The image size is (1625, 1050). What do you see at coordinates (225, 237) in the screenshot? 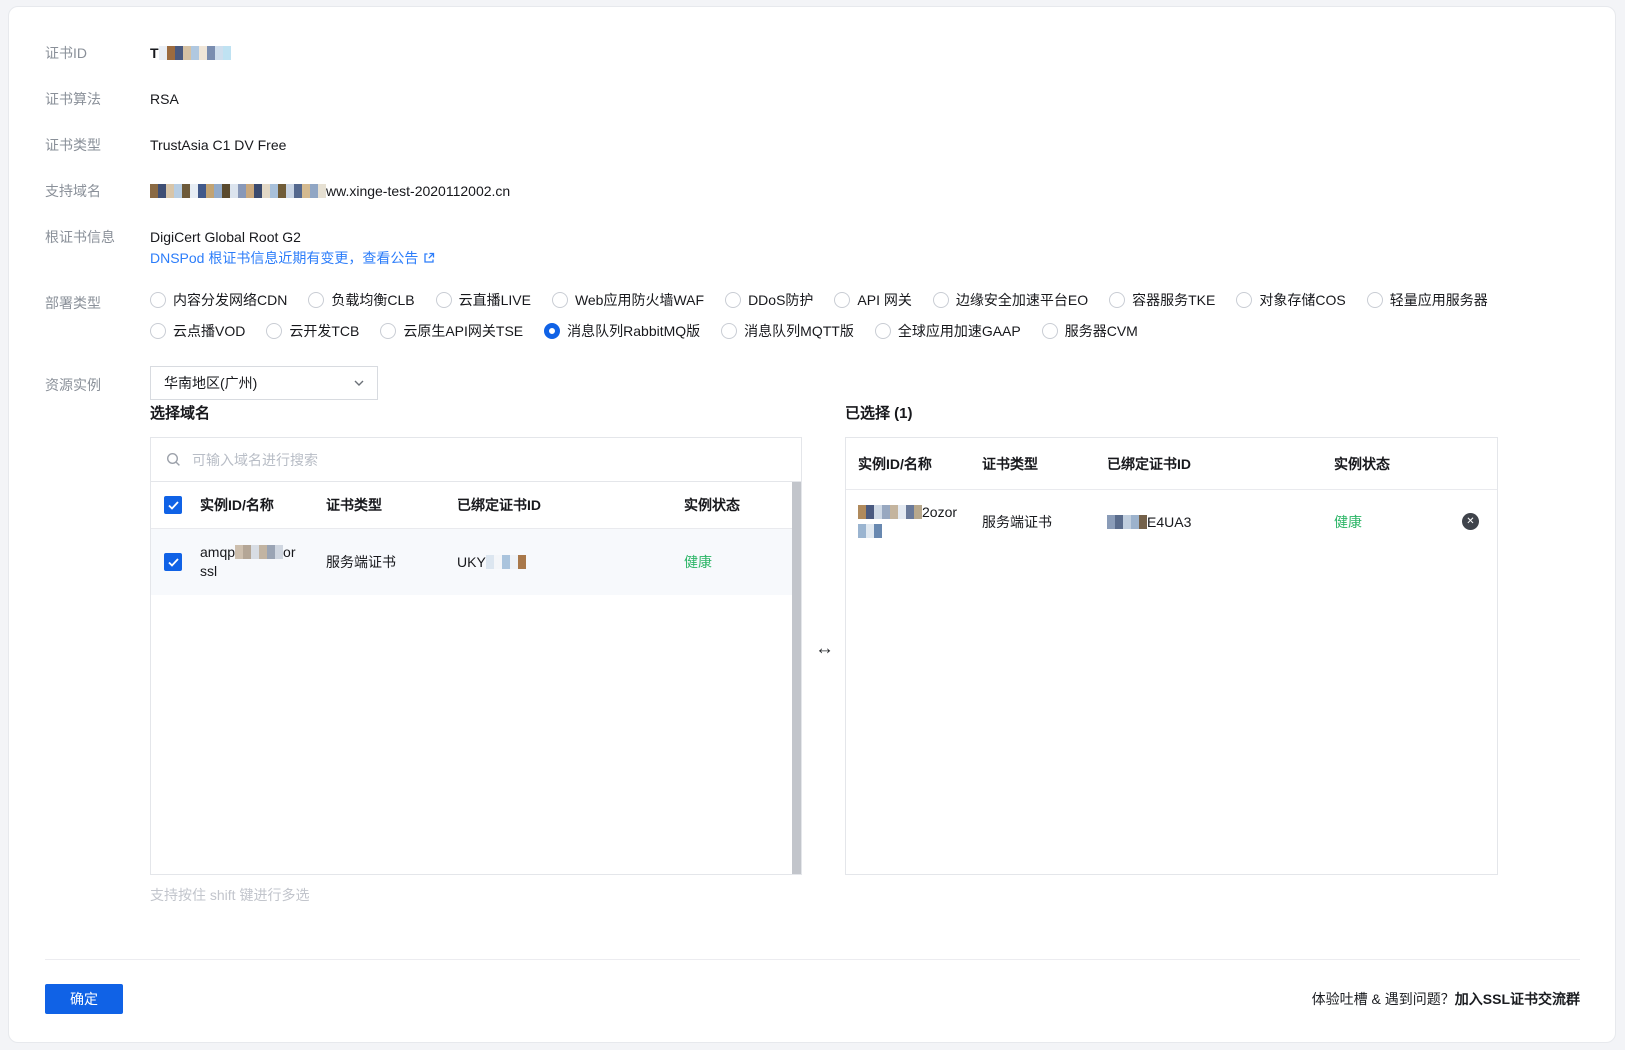
I see `root-cert-value: DigiCert Global Root G2` at bounding box center [225, 237].